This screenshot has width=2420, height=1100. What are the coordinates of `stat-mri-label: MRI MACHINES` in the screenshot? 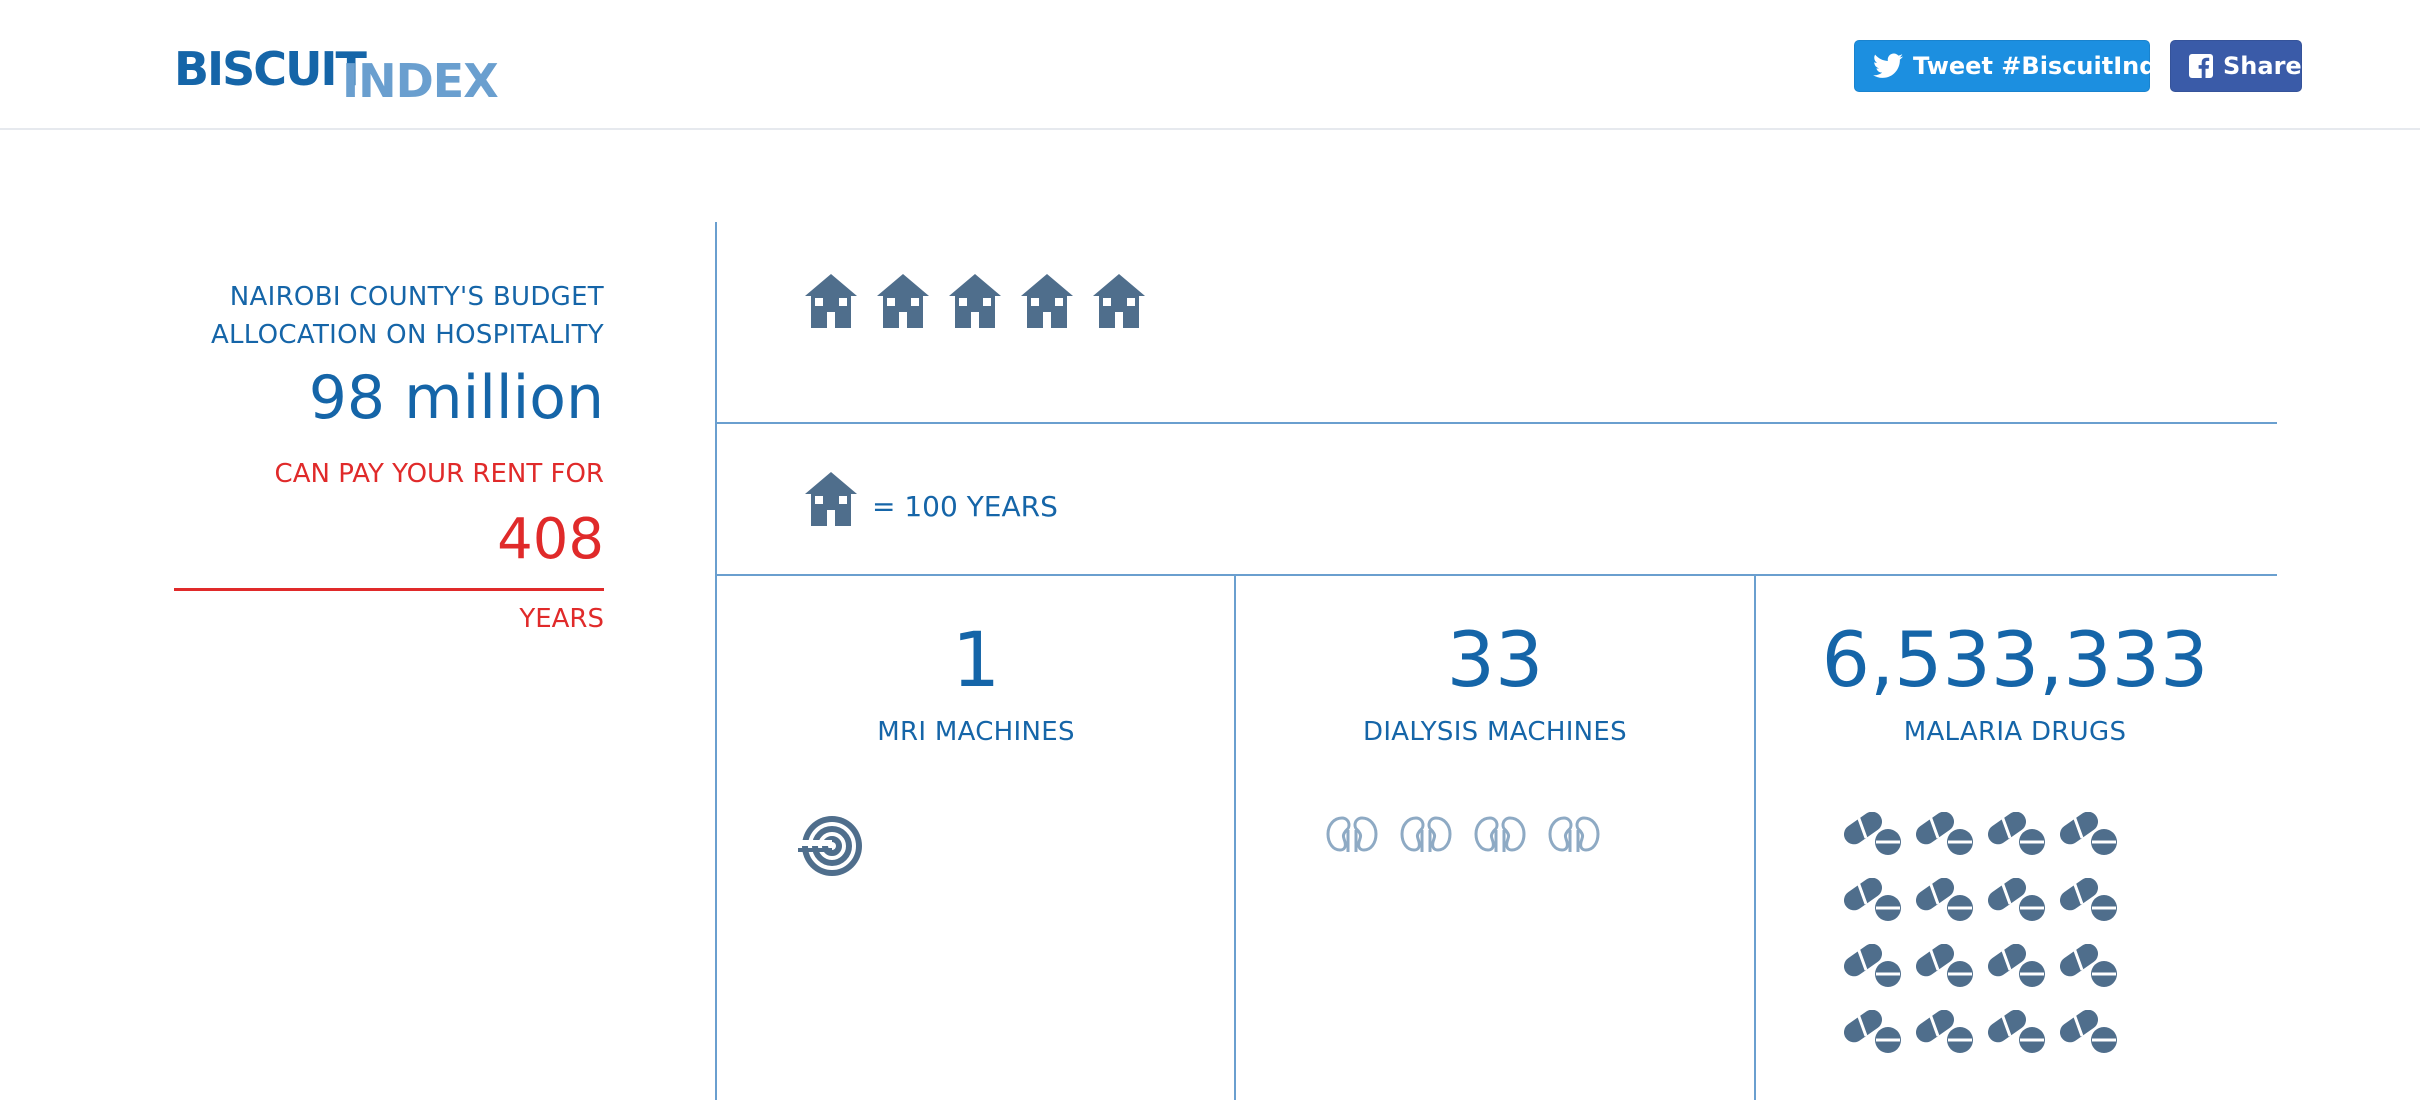 It's located at (976, 732).